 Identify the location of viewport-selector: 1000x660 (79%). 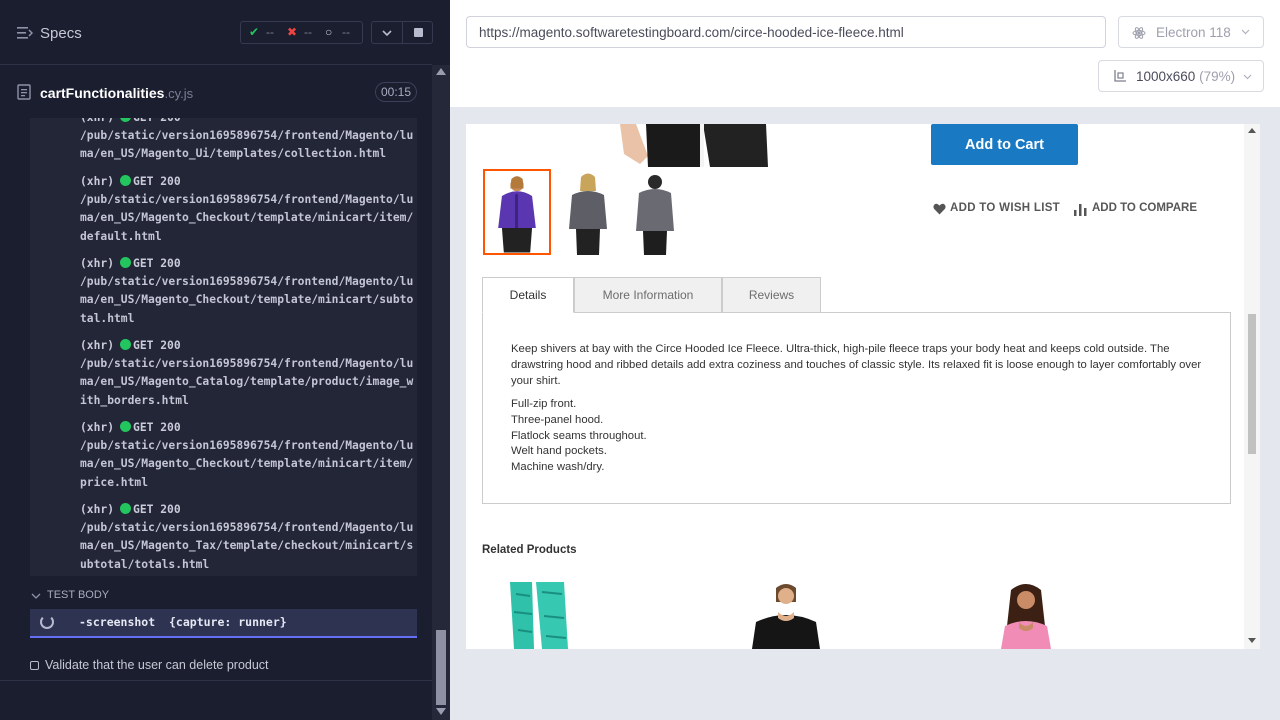
(1181, 76).